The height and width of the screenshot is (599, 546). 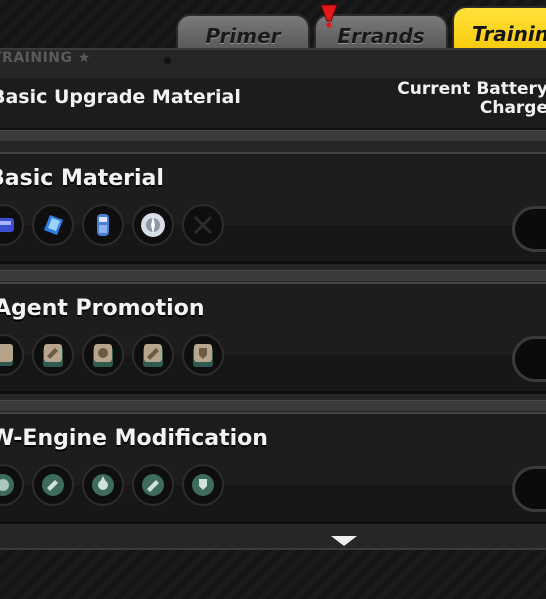 I want to click on breadcrumb: TRAINING ★, so click(x=45, y=58).